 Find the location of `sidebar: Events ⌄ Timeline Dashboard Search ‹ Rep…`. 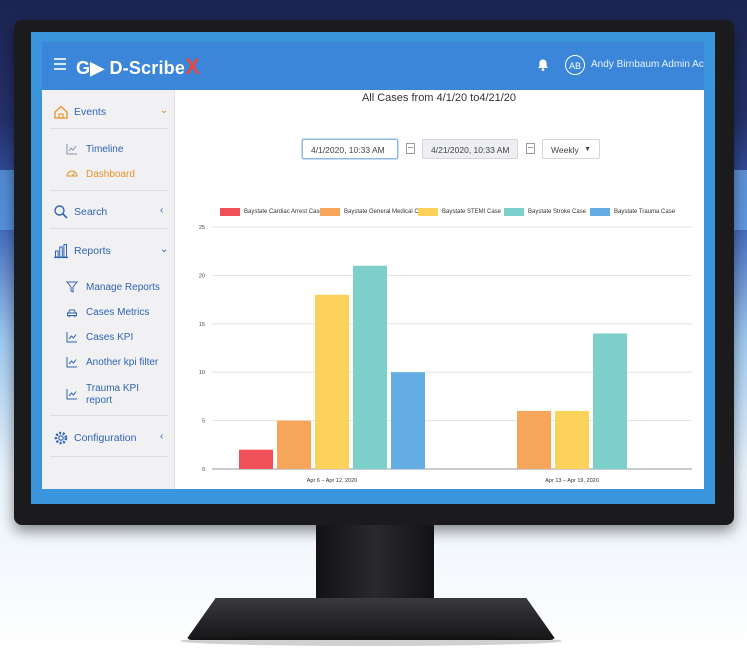

sidebar: Events ⌄ Timeline Dashboard Search ‹ Rep… is located at coordinates (108, 289).